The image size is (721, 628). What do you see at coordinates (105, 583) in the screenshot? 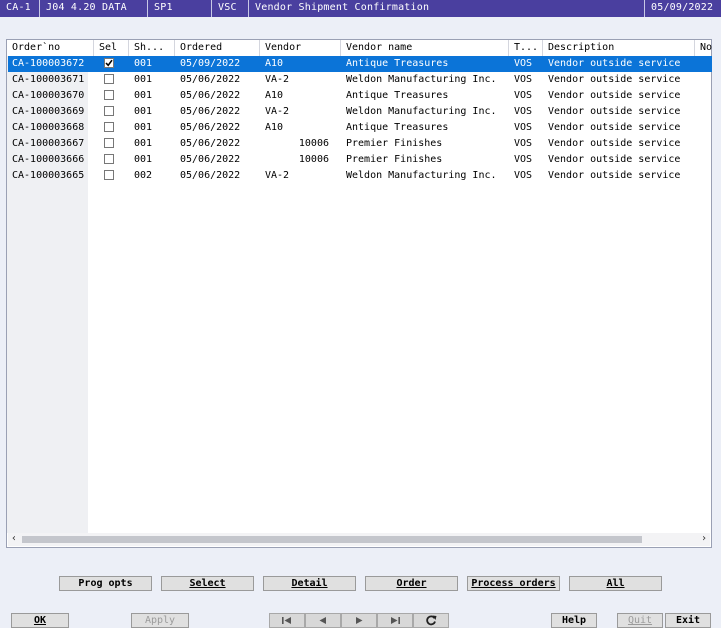
I see `prog-opts-button: Prog opts` at bounding box center [105, 583].